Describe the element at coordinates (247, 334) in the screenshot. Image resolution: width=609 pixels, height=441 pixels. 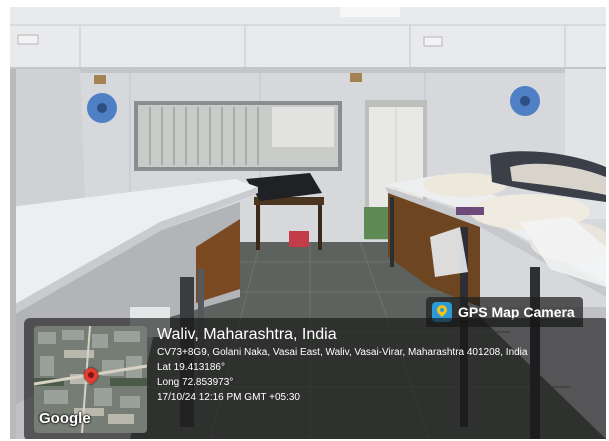
I see `place-title: Waliv, Maharashtra, India` at that location.